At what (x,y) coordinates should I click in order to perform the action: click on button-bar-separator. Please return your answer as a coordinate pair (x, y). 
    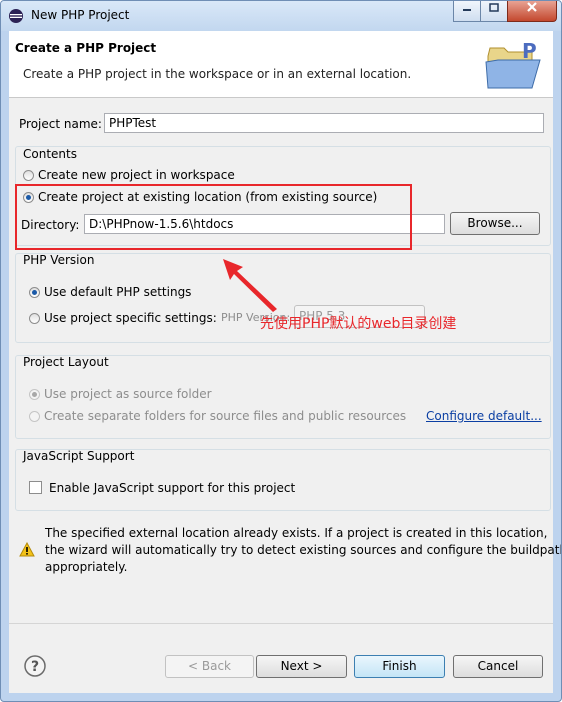
    Looking at the image, I should click on (281, 623).